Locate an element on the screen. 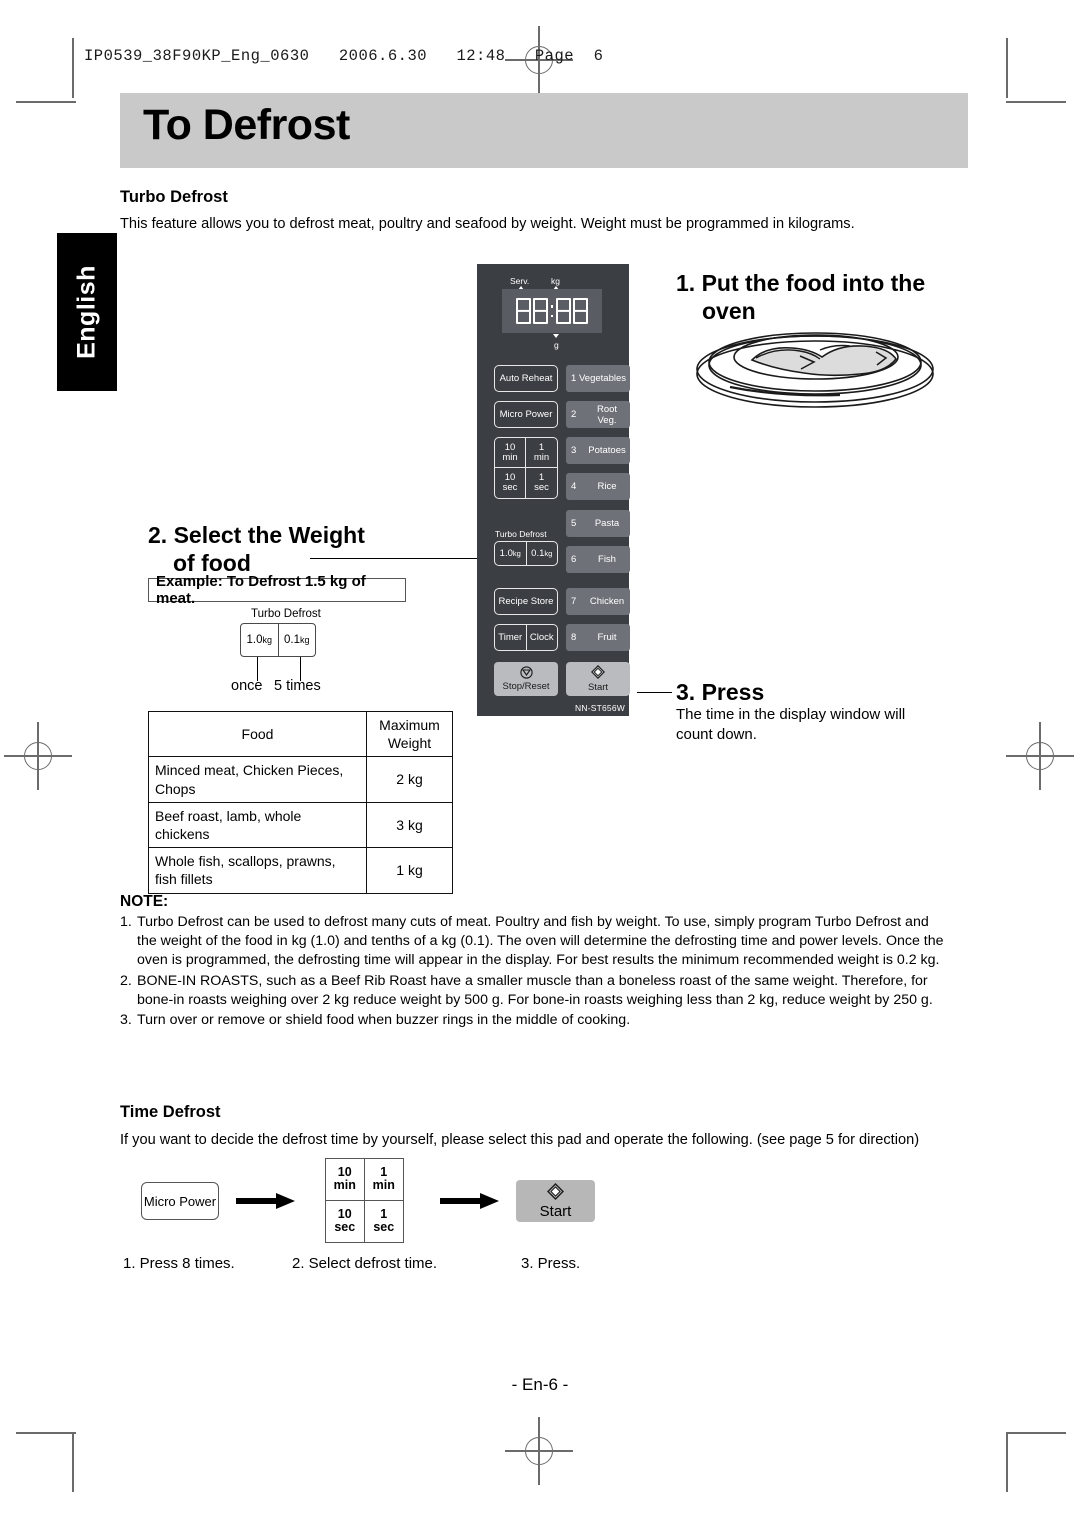  display-window is located at coordinates (552, 311).